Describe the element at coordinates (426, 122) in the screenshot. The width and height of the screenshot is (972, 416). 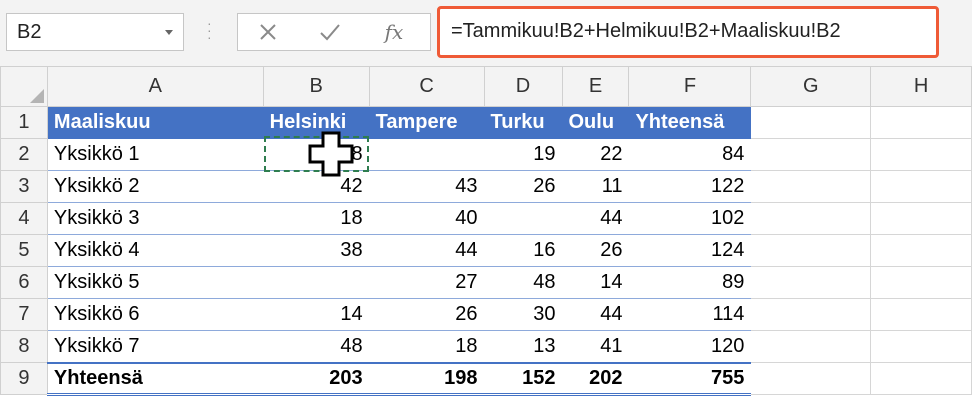
I see `header-cell: Tampere` at that location.